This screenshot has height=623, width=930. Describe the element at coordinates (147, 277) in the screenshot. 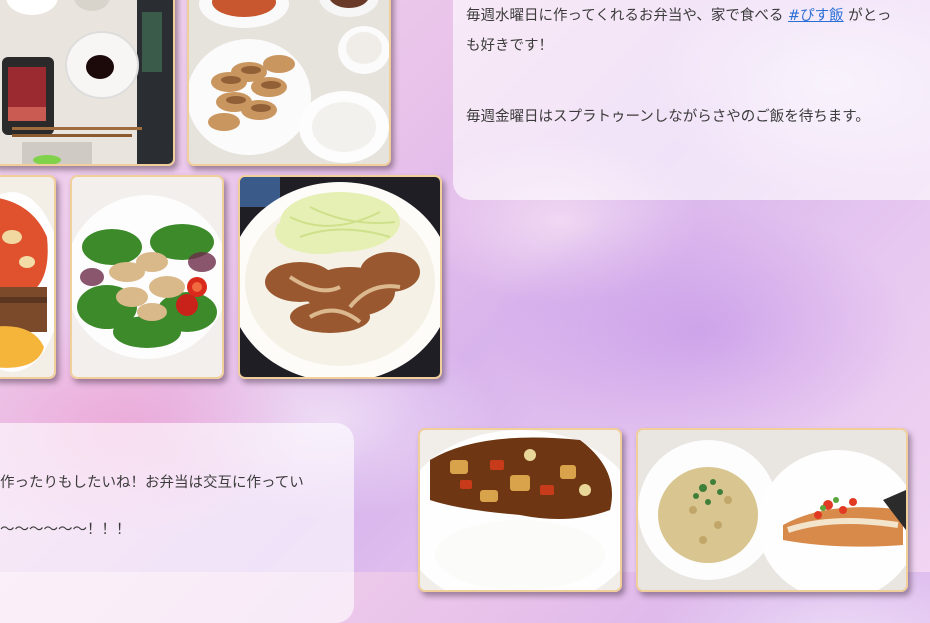

I see `photo-chicken-salad` at that location.